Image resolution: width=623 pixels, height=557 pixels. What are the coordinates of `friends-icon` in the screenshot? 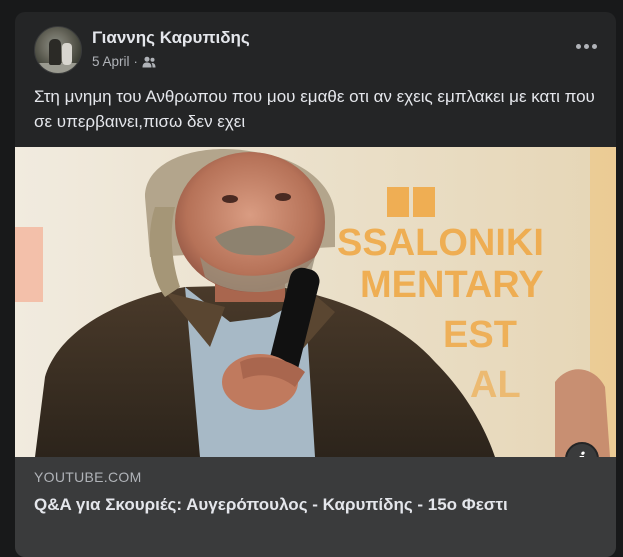 It's located at (149, 62).